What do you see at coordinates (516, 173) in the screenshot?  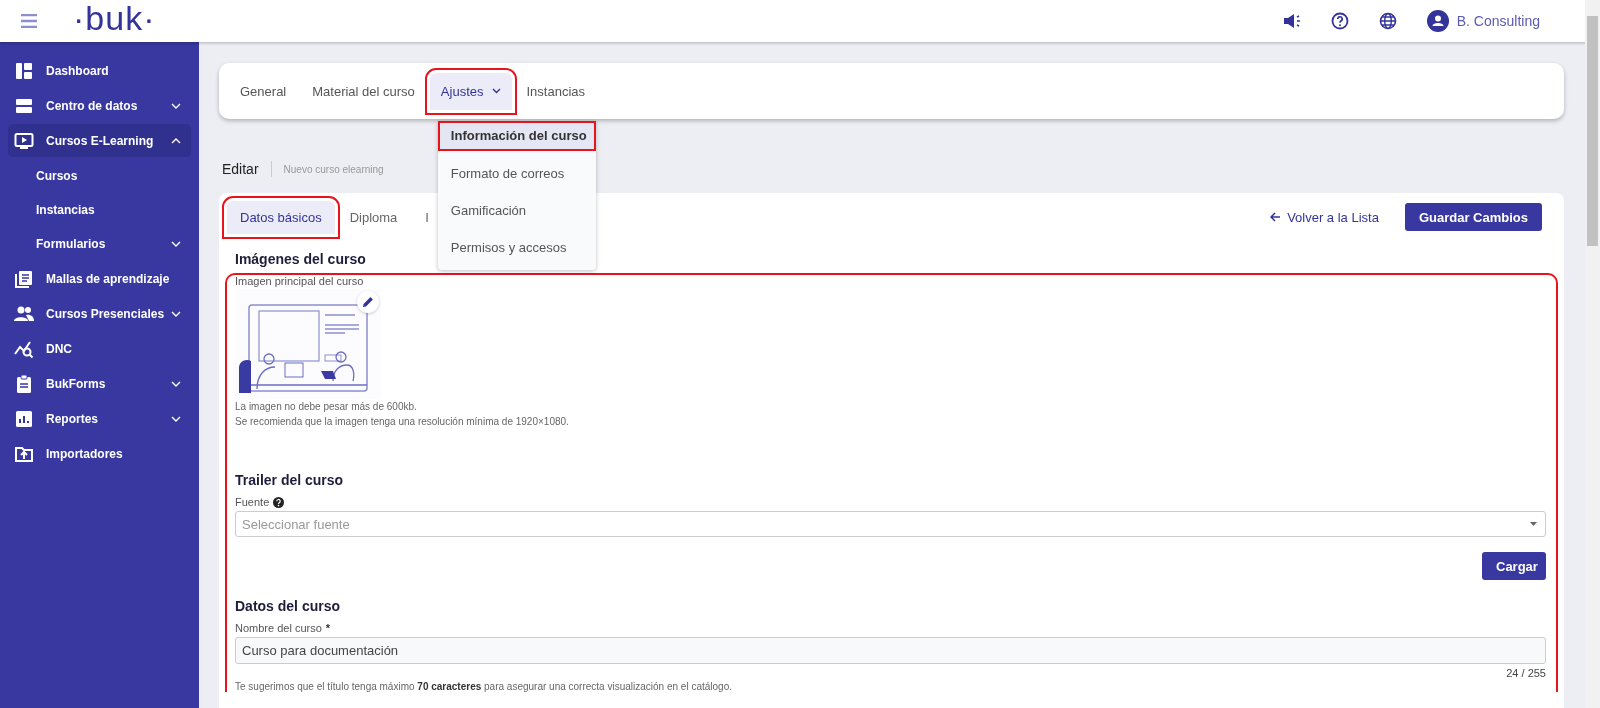 I see `menu-item: Formato de correos` at bounding box center [516, 173].